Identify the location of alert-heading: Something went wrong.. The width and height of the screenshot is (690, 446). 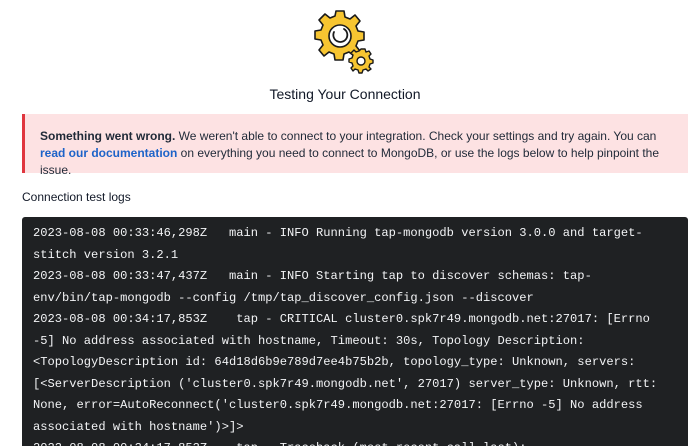
(108, 136).